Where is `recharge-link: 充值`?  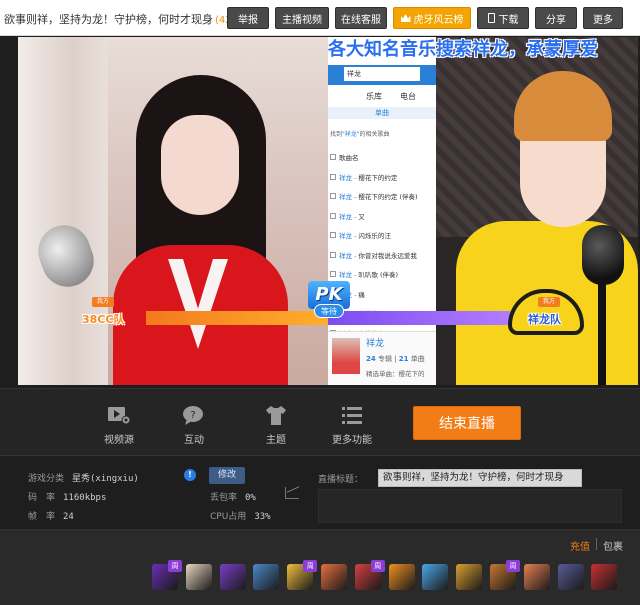 recharge-link: 充值 is located at coordinates (580, 545).